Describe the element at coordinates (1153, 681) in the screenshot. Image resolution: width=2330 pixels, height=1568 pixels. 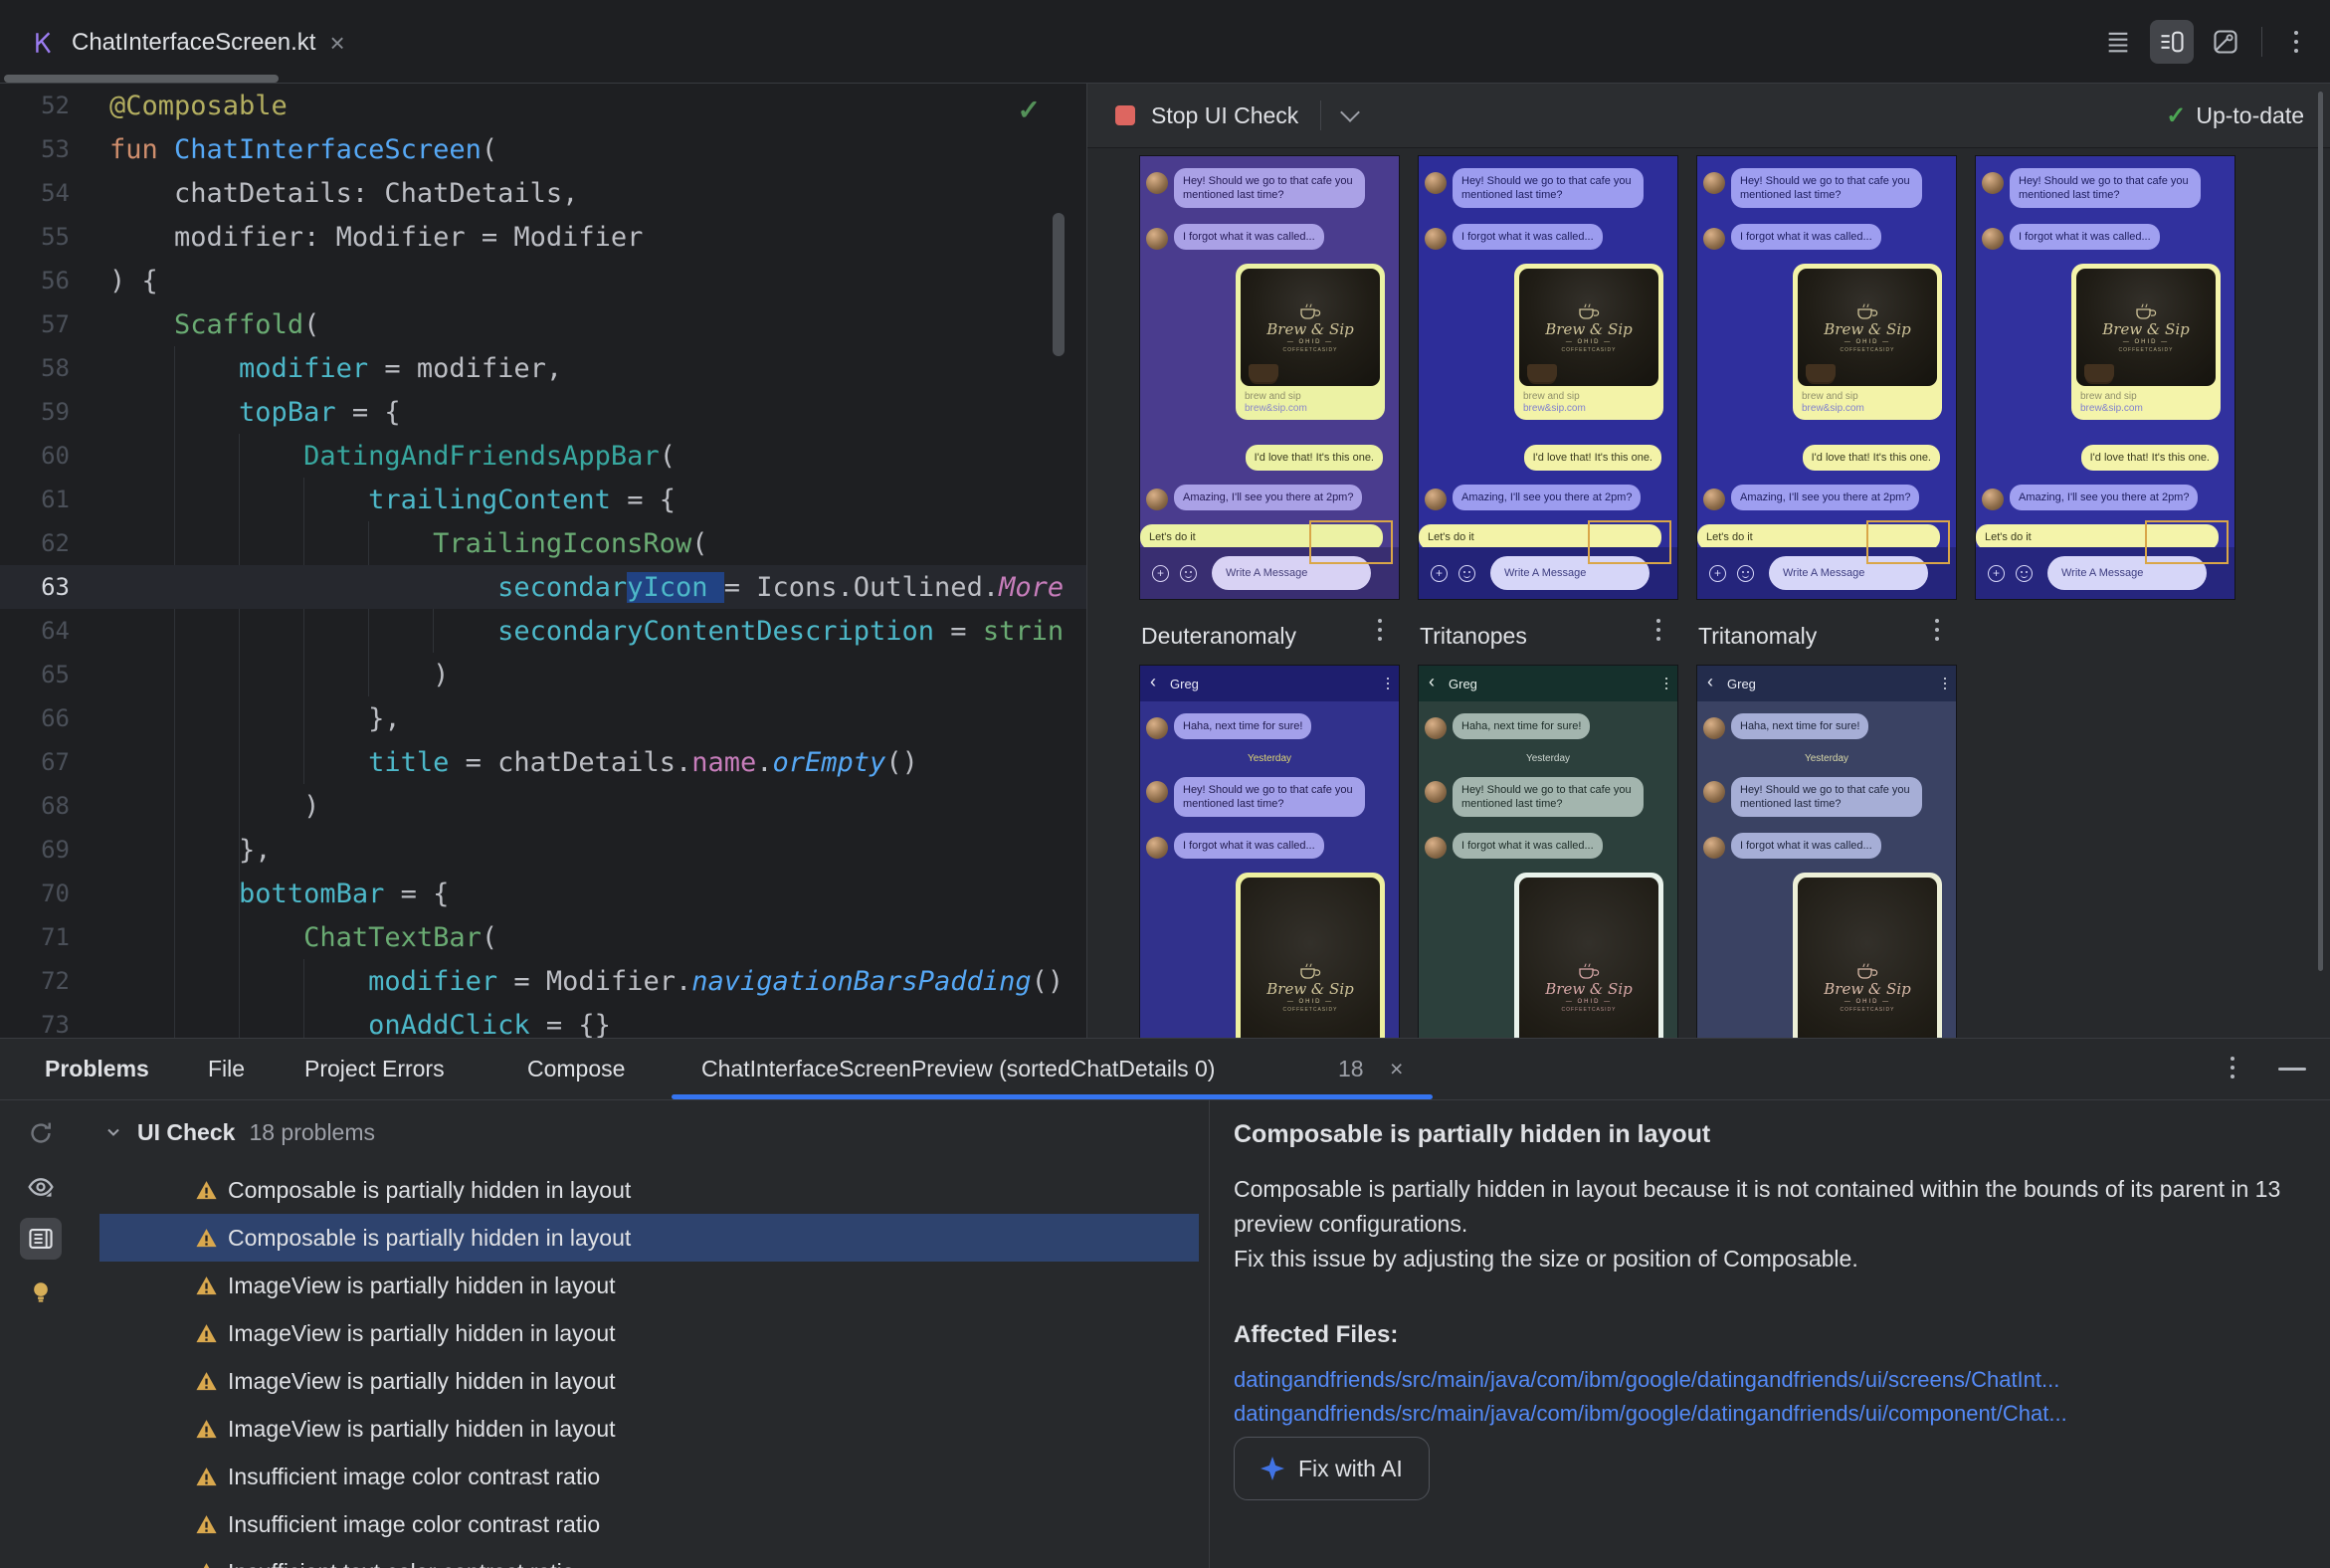
I see `back-icon: ‹` at that location.